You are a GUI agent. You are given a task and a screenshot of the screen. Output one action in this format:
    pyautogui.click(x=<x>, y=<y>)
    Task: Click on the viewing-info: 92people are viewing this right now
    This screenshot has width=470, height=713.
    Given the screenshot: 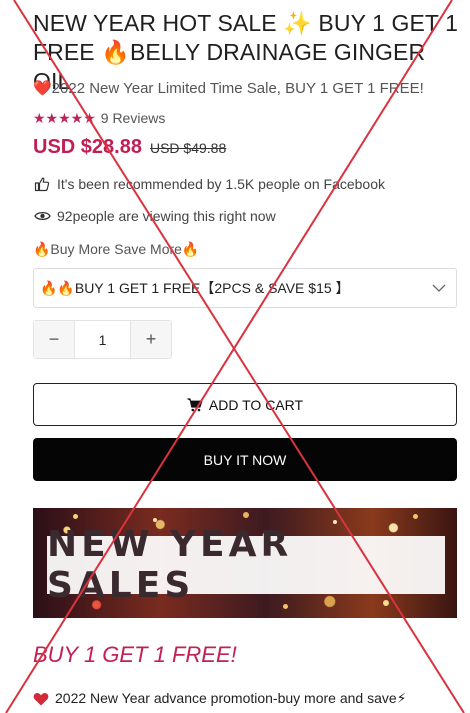 What is the action you would take?
    pyautogui.click(x=154, y=216)
    